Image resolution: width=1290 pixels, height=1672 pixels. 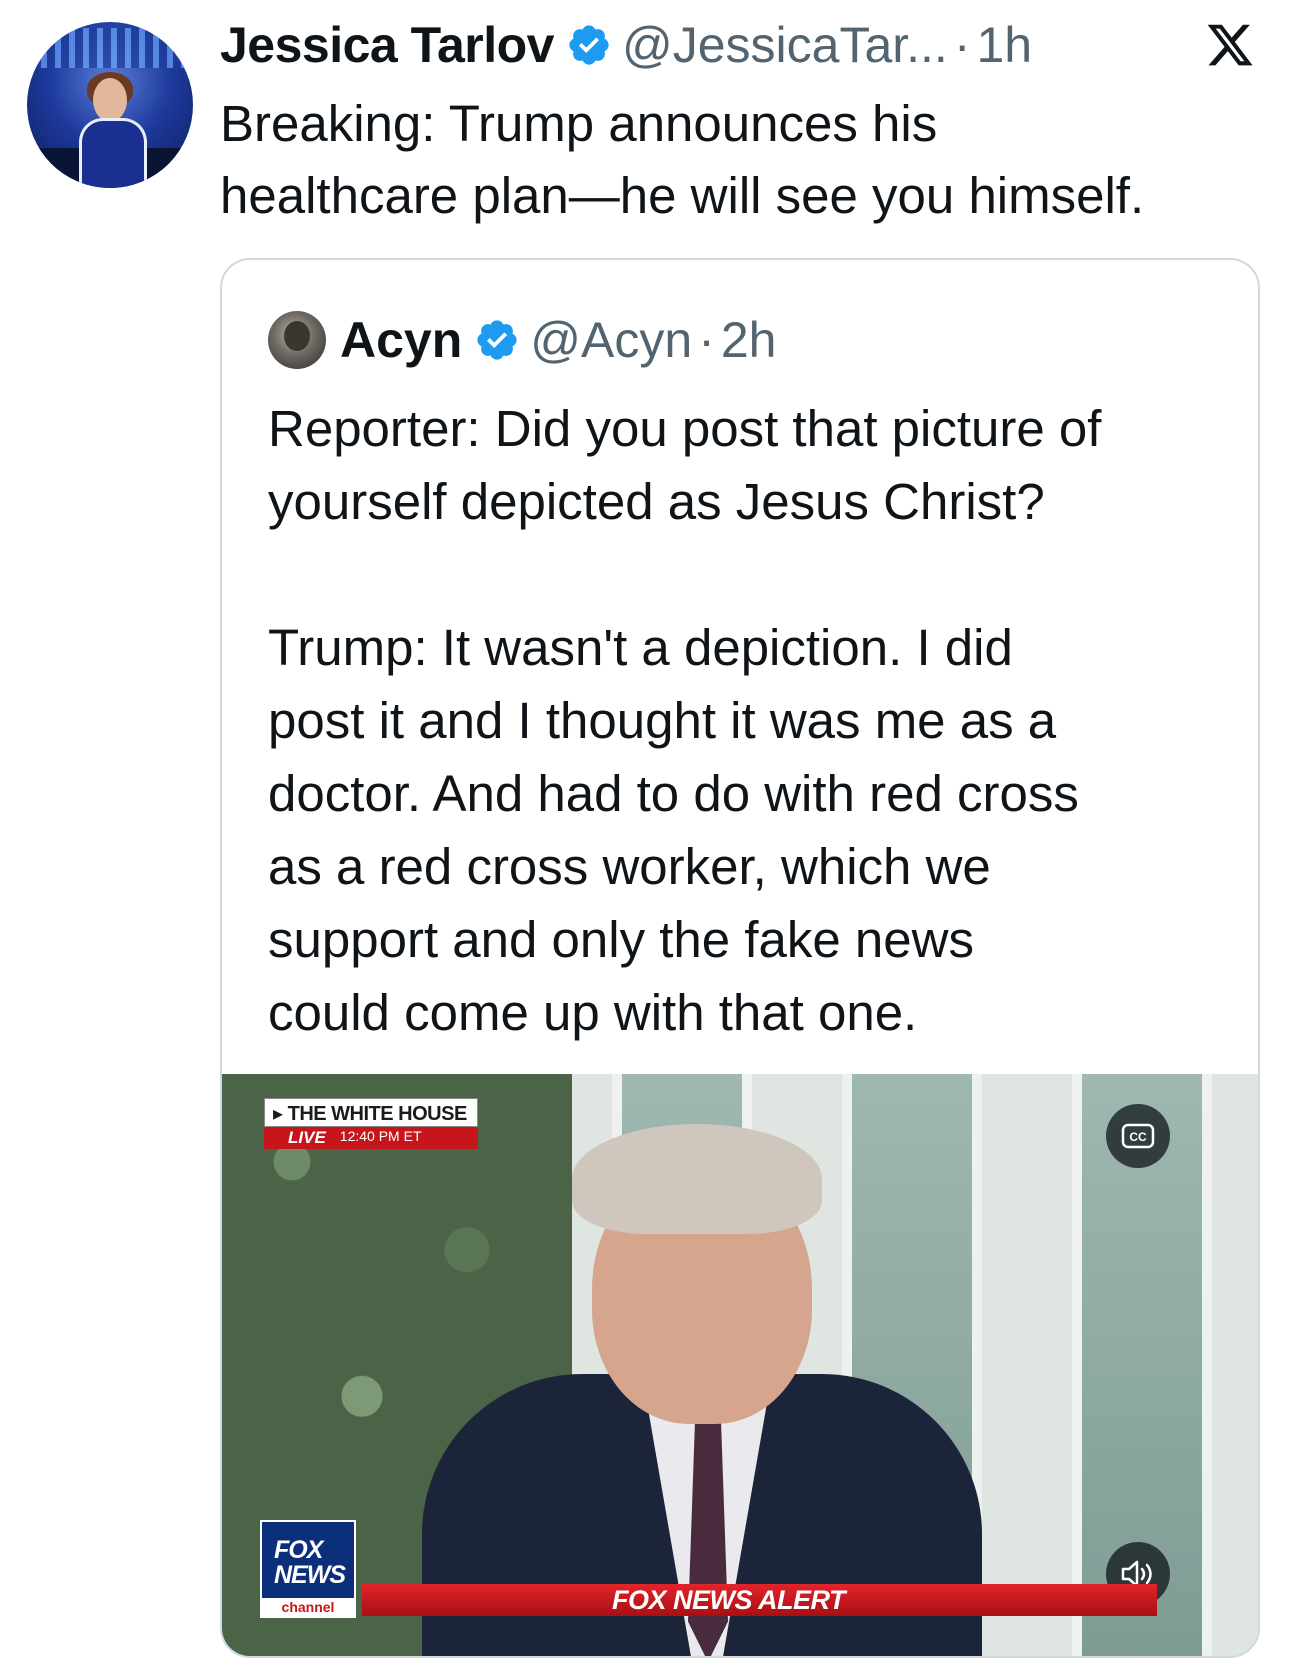 I want to click on svg-text: CC, so click(x=1138, y=1137).